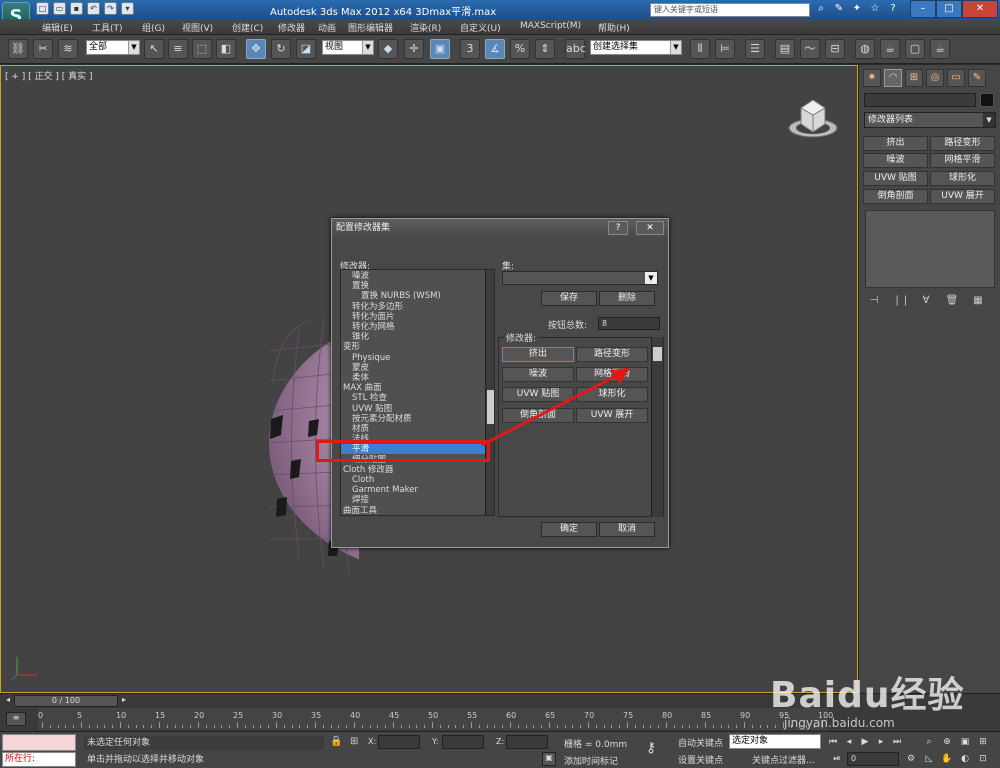 This screenshot has height=768, width=1000. Describe the element at coordinates (627, 298) in the screenshot. I see `delete-set-button: 删除` at that location.